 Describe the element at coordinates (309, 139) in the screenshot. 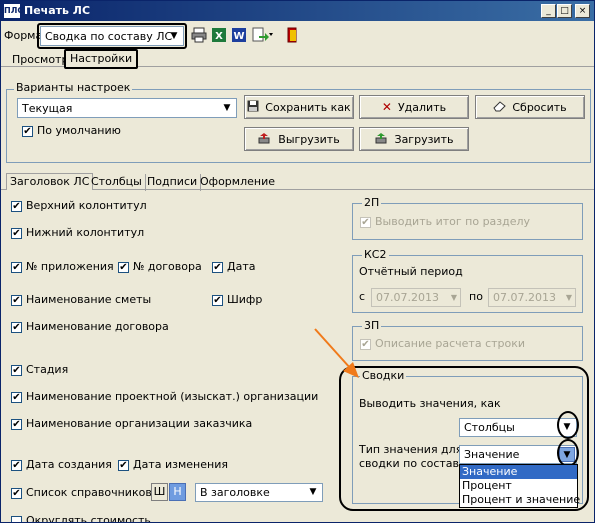

I see `export-label: Выгрузить` at that location.